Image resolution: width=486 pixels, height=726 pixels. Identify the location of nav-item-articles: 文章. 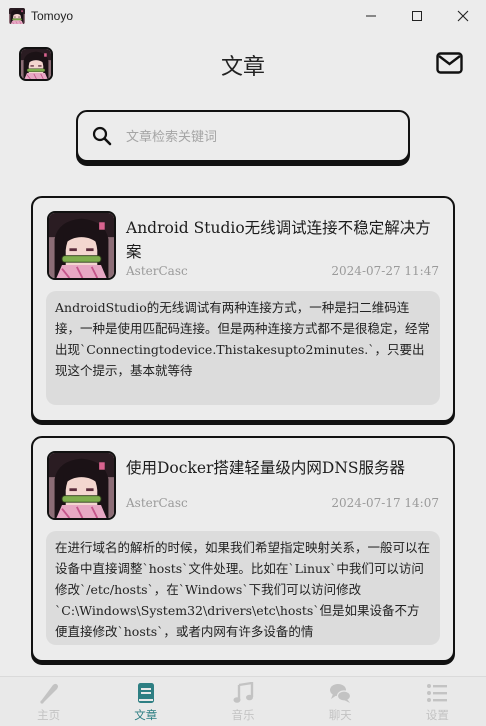
(145, 701).